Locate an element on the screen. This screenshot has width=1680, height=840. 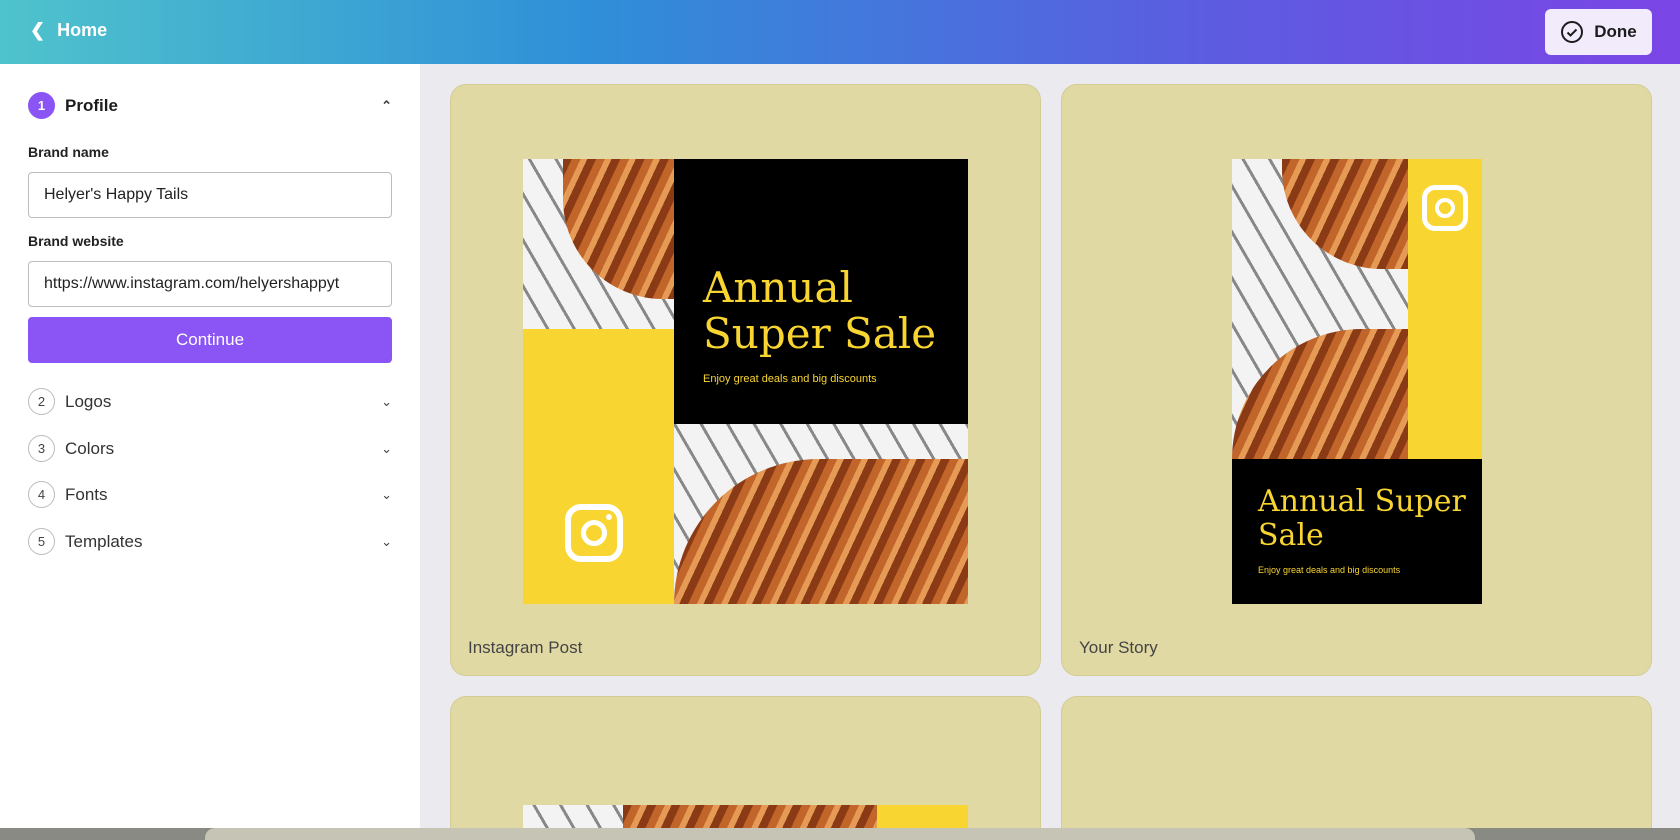
template-preview is located at coordinates (745, 817).